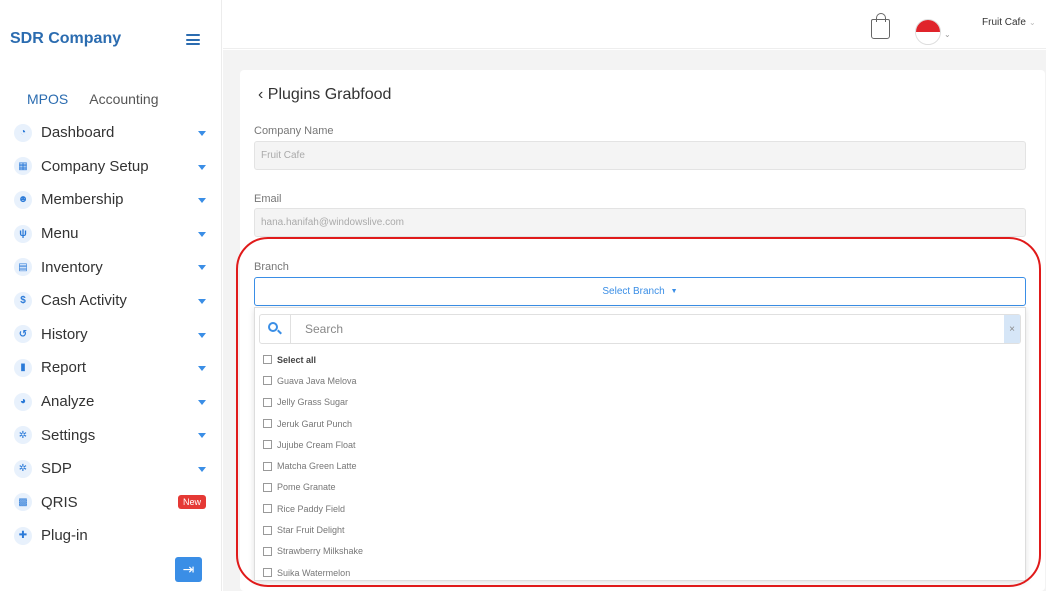 This screenshot has height=591, width=1046. Describe the element at coordinates (928, 32) in the screenshot. I see `language-flag-icon` at that location.